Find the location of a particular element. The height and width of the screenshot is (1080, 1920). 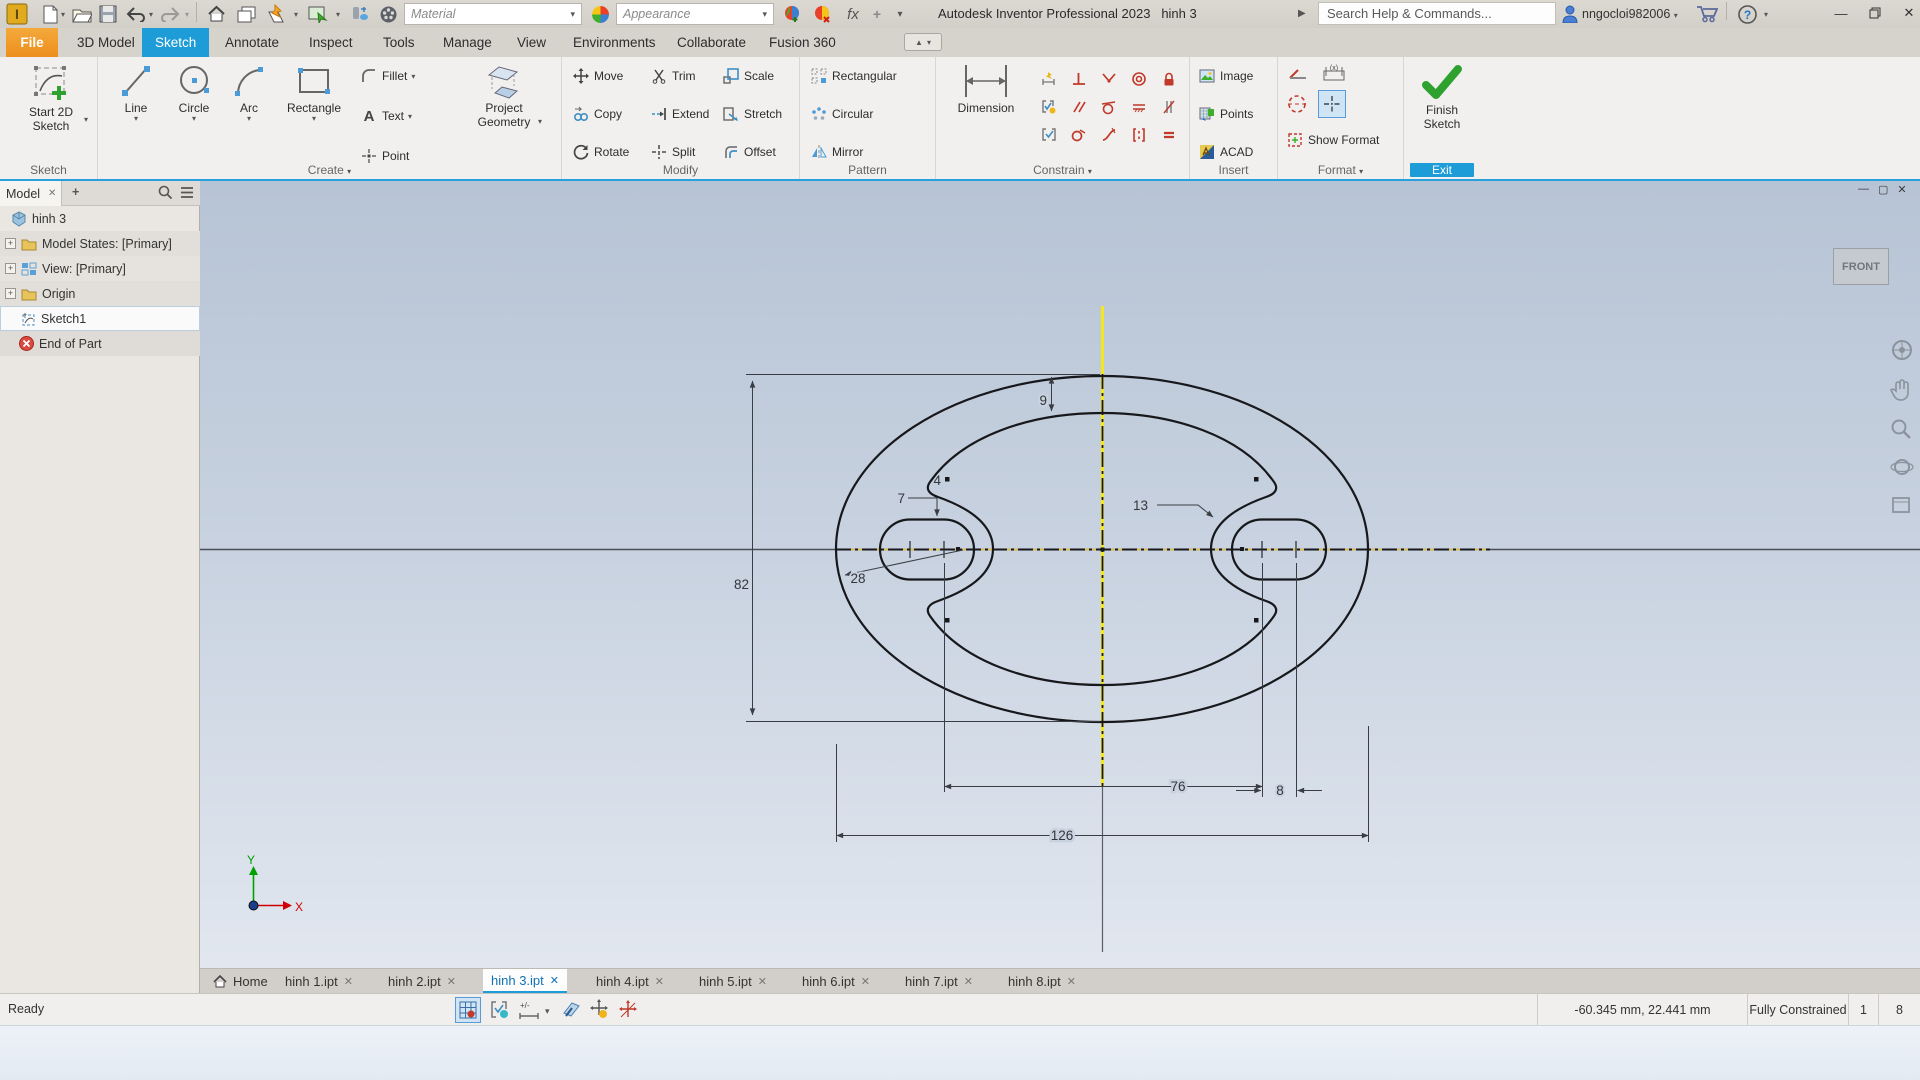

tab-annotate: Annotate is located at coordinates (252, 42).